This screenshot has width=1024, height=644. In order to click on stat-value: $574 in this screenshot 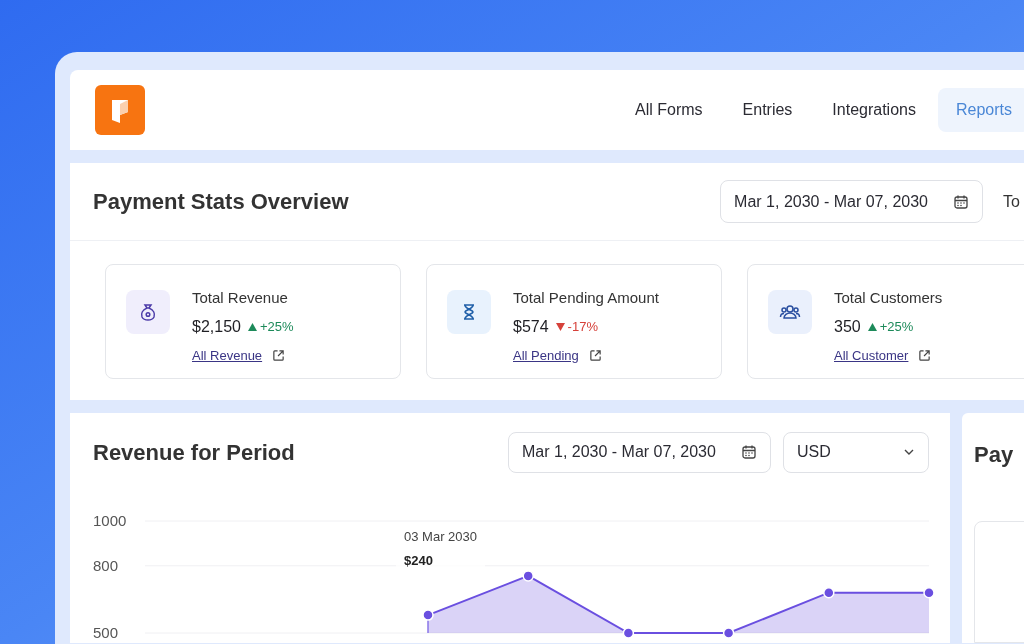, I will do `click(531, 326)`.